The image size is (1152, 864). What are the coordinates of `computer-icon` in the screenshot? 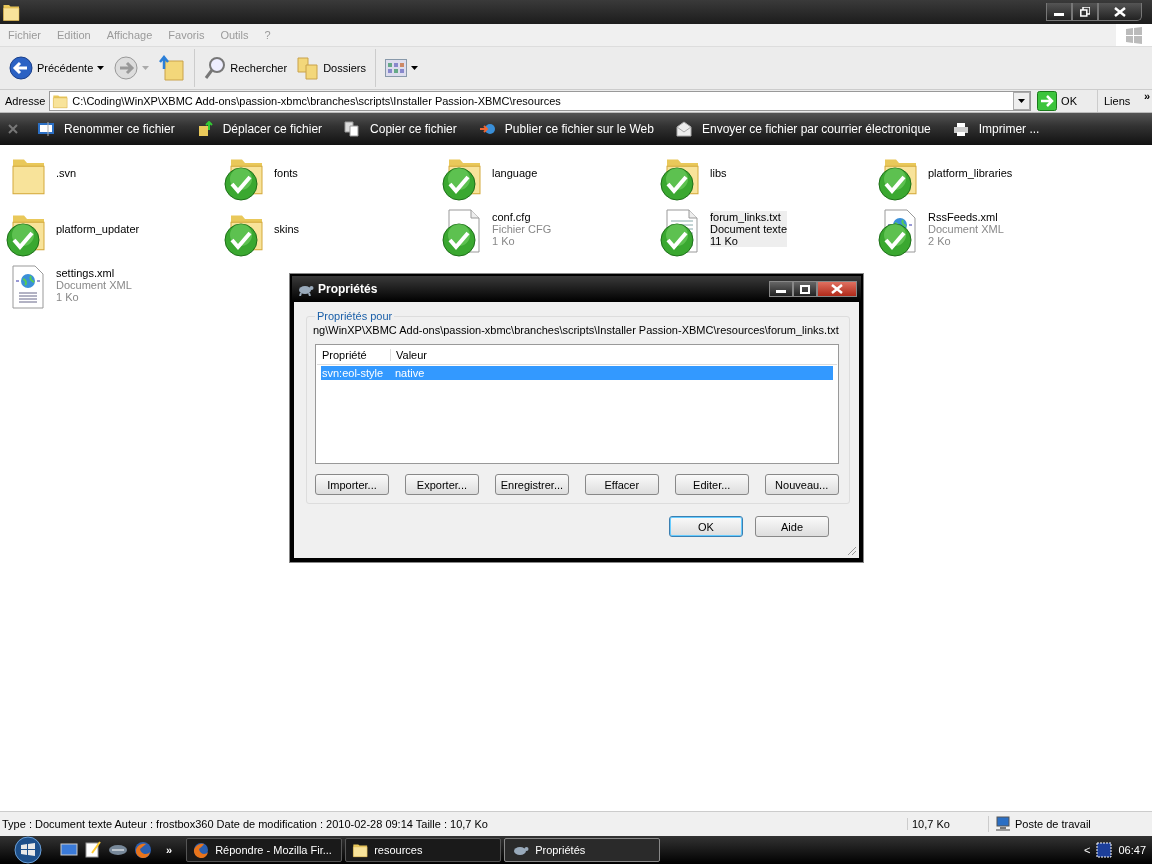 It's located at (1003, 824).